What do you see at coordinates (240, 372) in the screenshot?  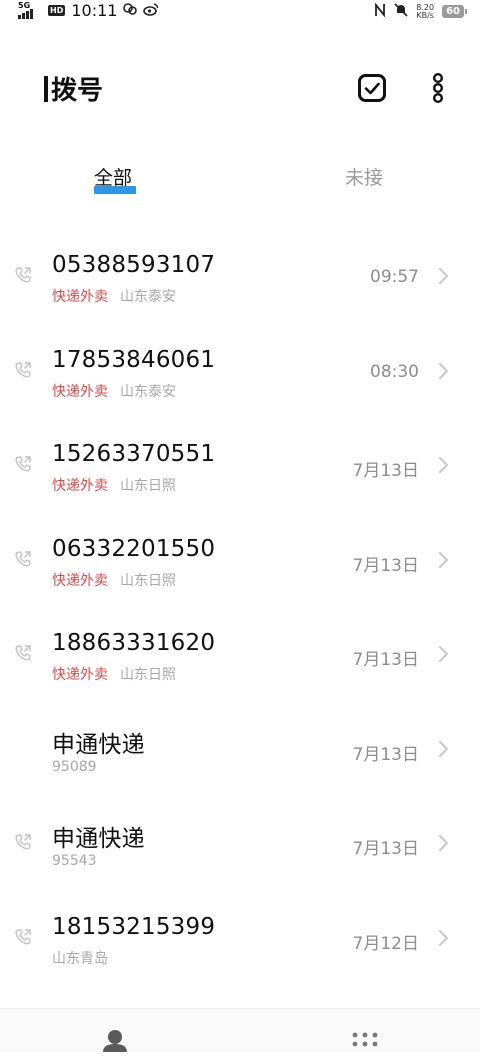 I see `call-log-row: 17853846061 快递外卖 山东泰安 08:30` at bounding box center [240, 372].